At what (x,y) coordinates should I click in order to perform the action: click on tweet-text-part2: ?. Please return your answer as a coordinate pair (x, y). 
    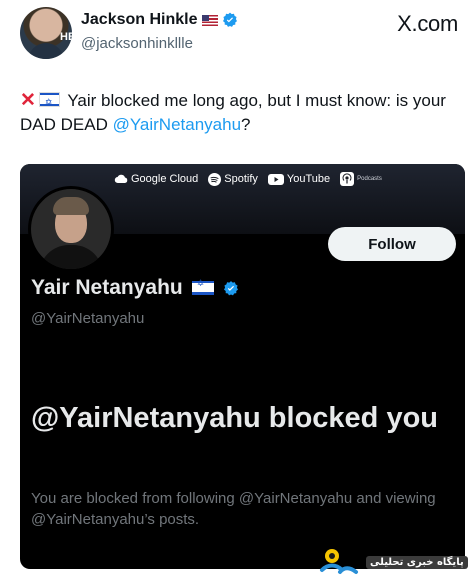
    Looking at the image, I should click on (246, 124).